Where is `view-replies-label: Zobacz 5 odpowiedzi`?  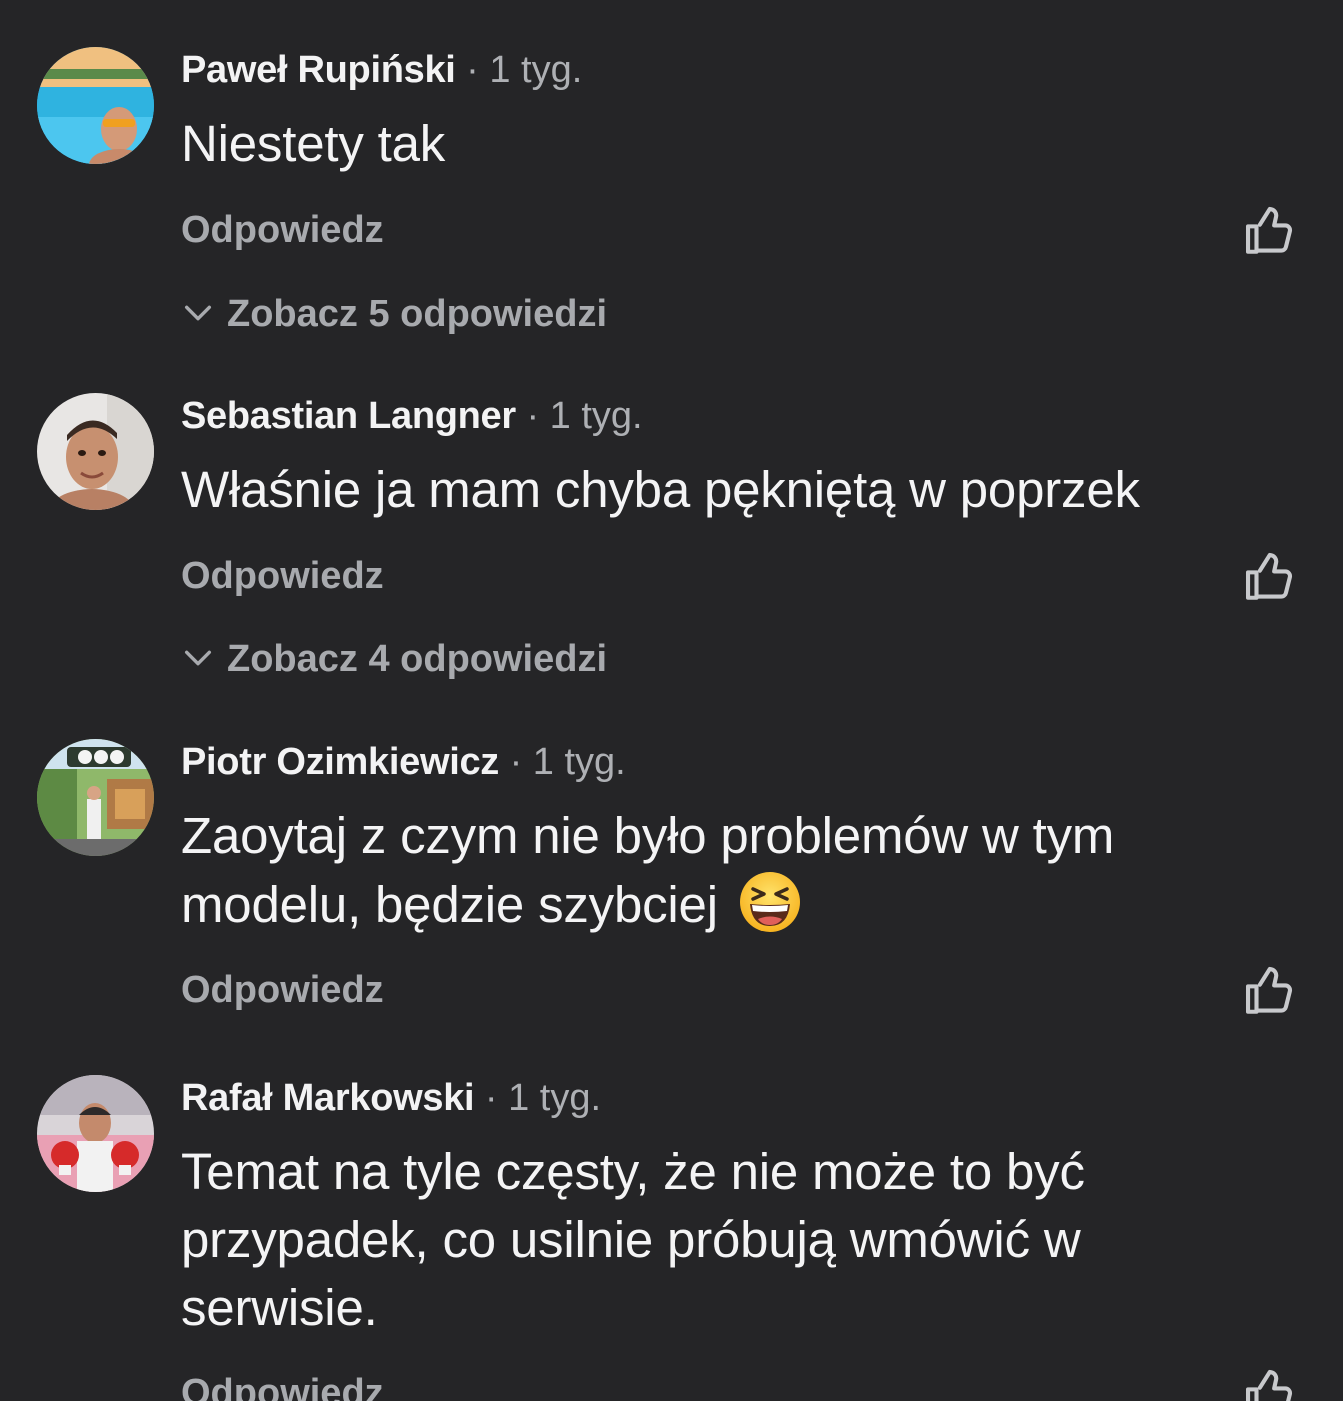 view-replies-label: Zobacz 5 odpowiedzi is located at coordinates (417, 314).